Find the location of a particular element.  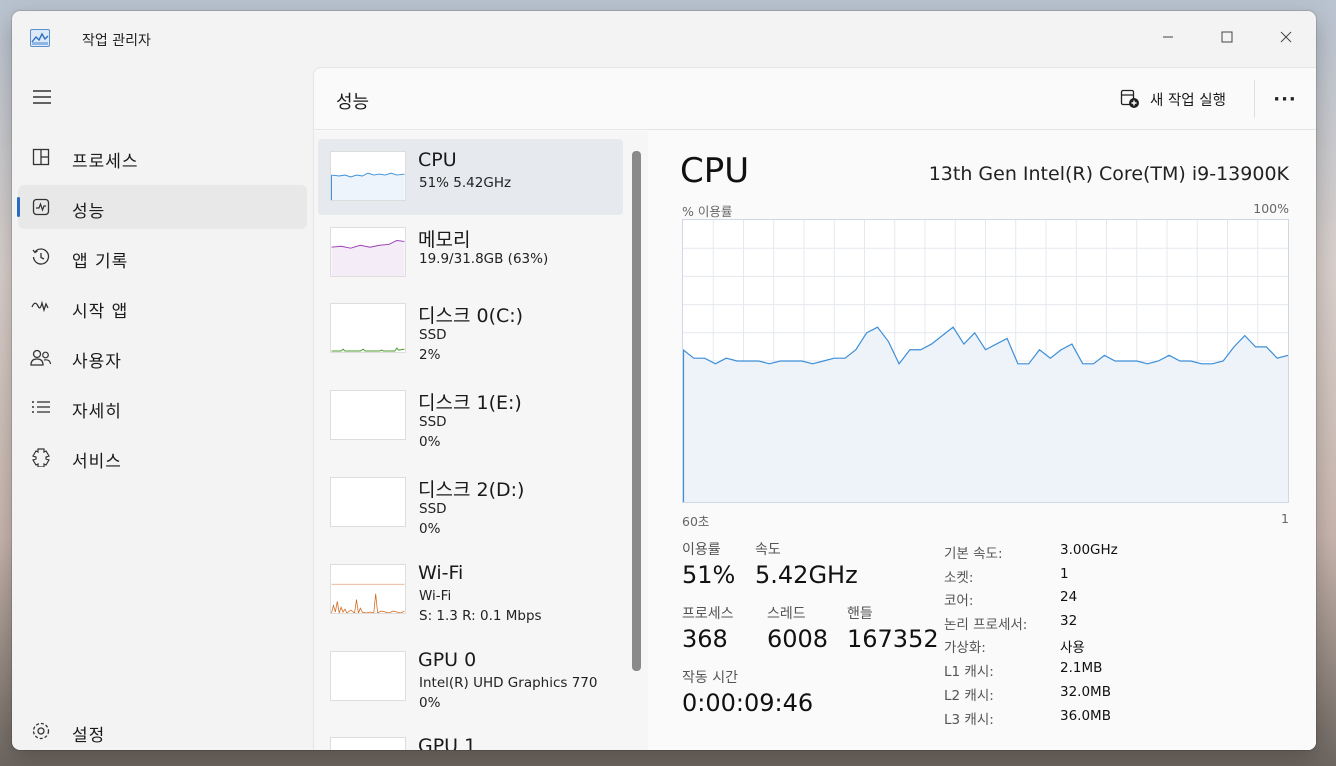

startup-apps-icon is located at coordinates (41, 307).